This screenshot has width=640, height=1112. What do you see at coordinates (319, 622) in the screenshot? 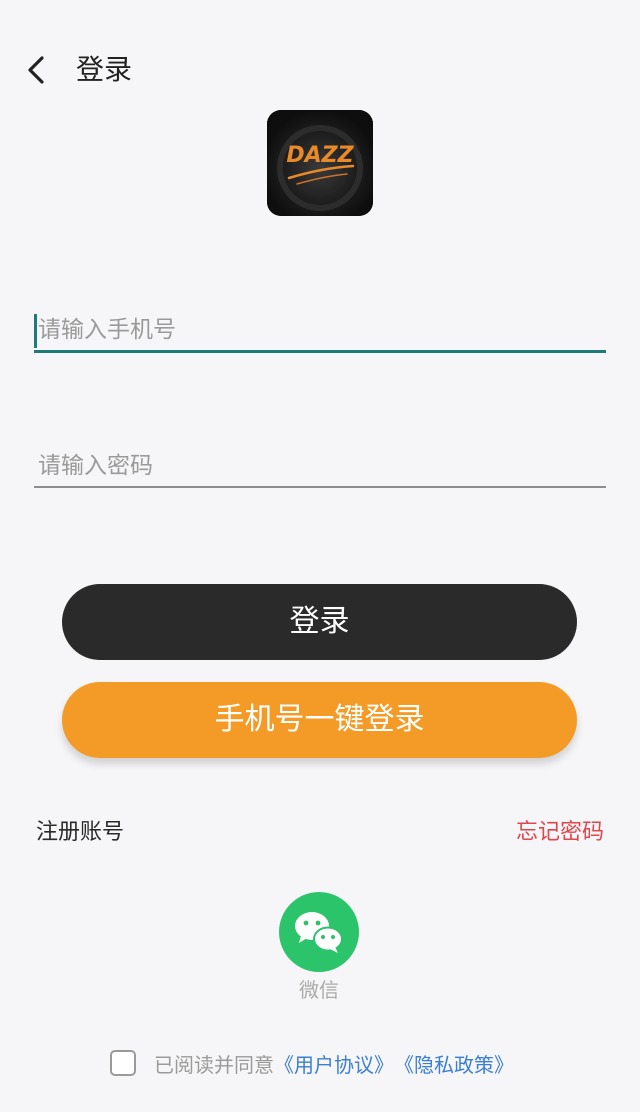
I see `login-button: 登录` at bounding box center [319, 622].